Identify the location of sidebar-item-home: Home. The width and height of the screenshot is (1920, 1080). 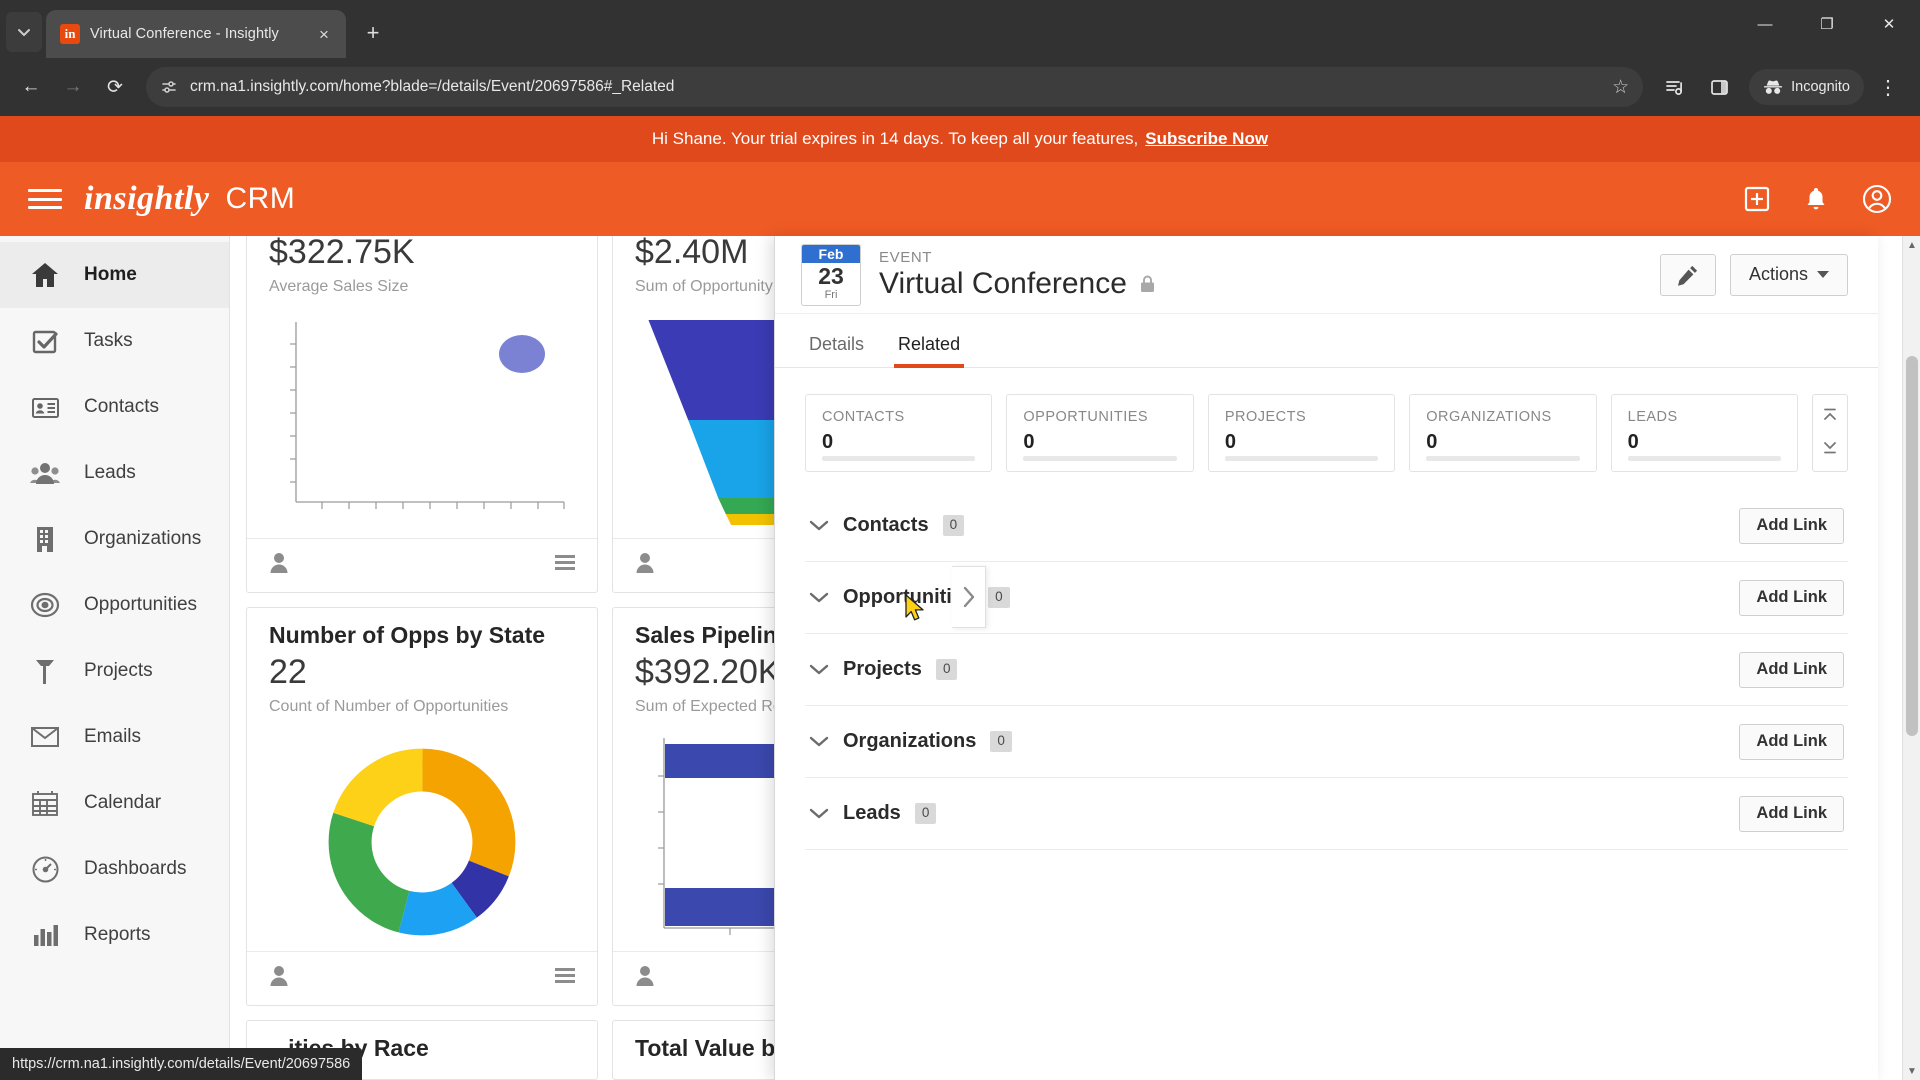
(114, 275).